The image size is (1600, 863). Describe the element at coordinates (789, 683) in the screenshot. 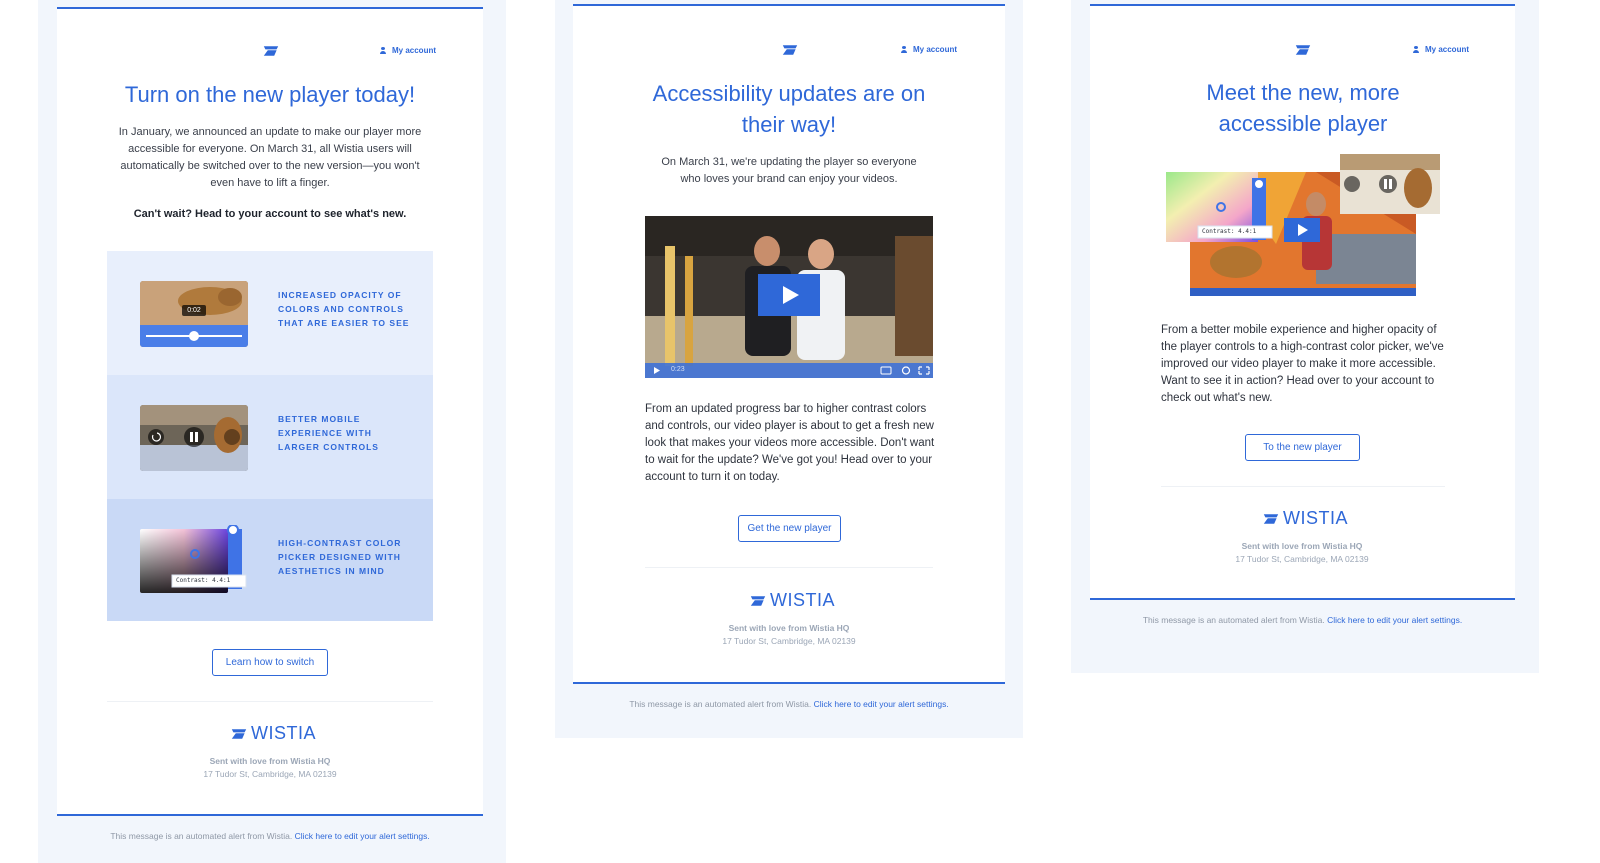

I see `email-2-bottom-rule` at that location.